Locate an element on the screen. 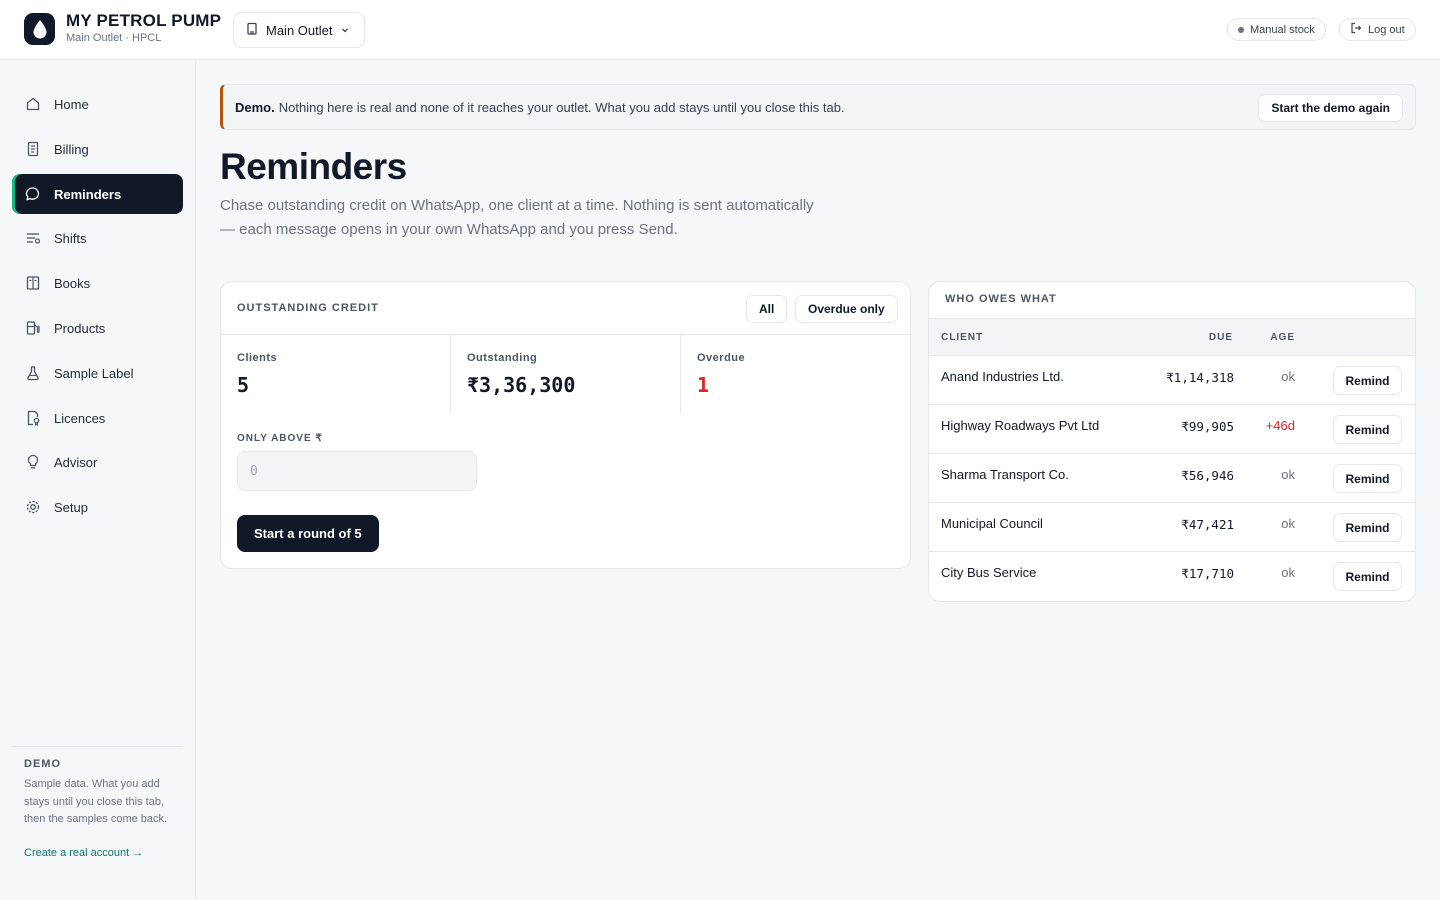  sidebar-item-shifts: Shifts is located at coordinates (97, 238).